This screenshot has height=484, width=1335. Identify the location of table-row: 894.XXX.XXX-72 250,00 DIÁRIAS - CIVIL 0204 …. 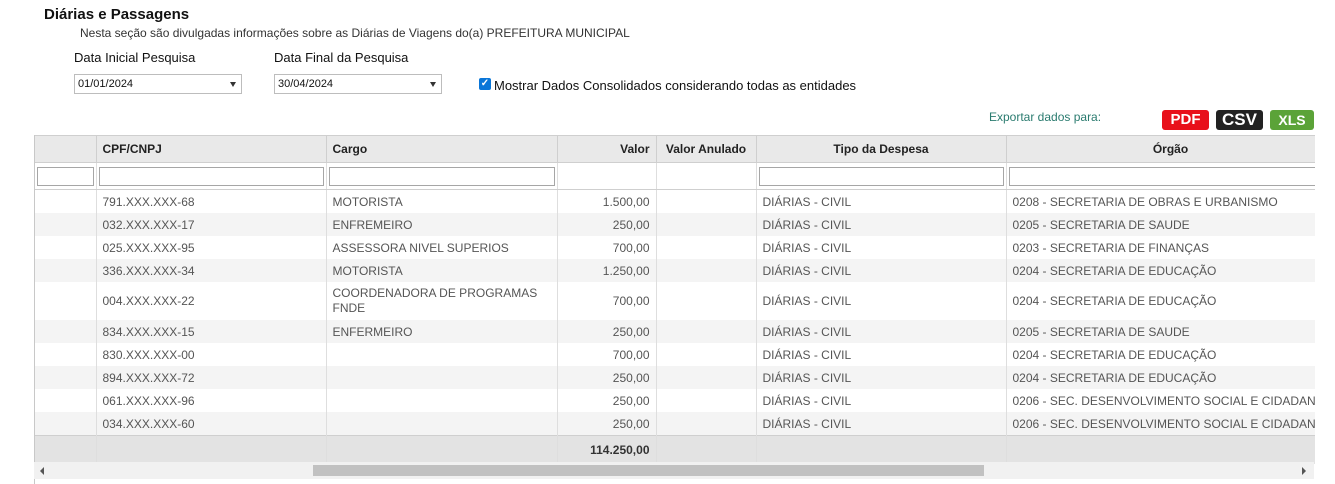
(675, 377).